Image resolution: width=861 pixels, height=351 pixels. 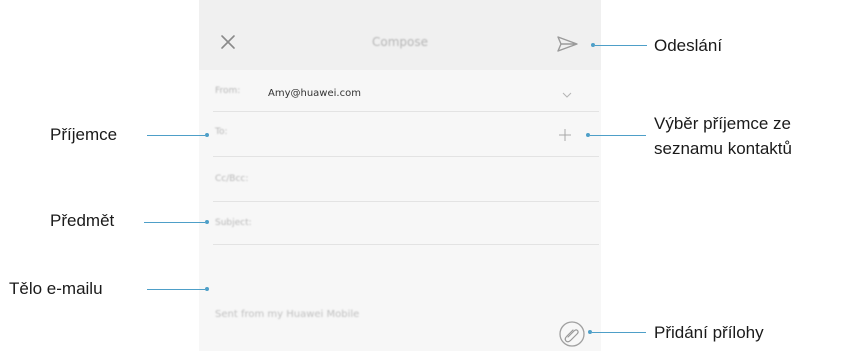 What do you see at coordinates (400, 10) in the screenshot?
I see `status-bar` at bounding box center [400, 10].